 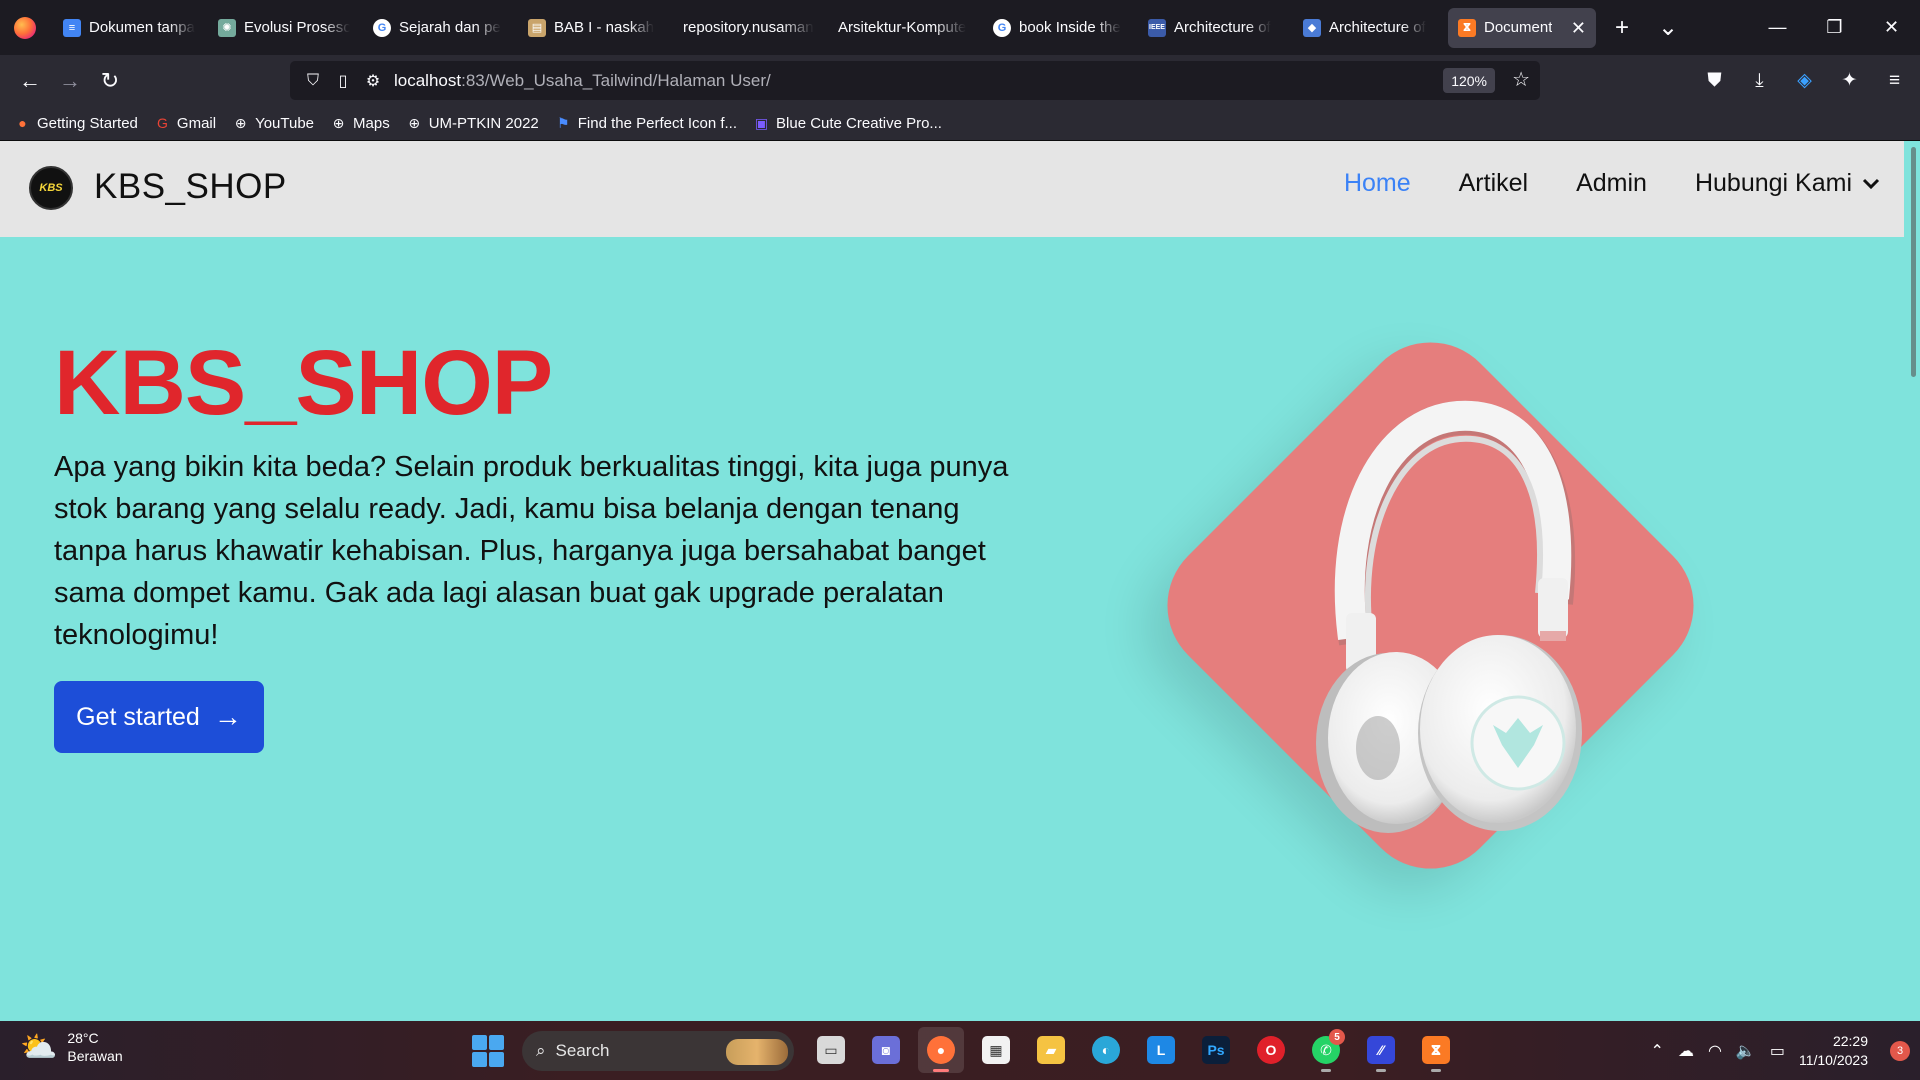 I want to click on scrollbar-thumb, so click(x=1913, y=262).